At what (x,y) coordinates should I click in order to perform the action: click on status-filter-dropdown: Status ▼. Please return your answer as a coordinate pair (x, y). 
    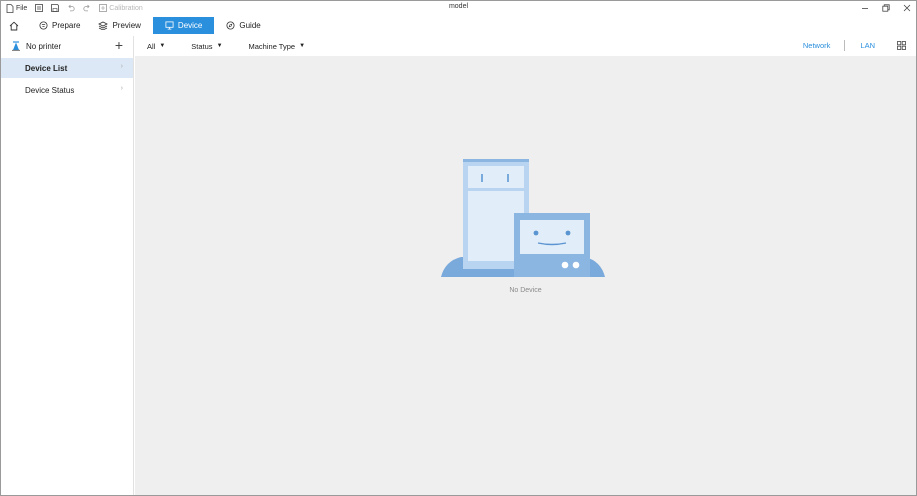
    Looking at the image, I should click on (206, 46).